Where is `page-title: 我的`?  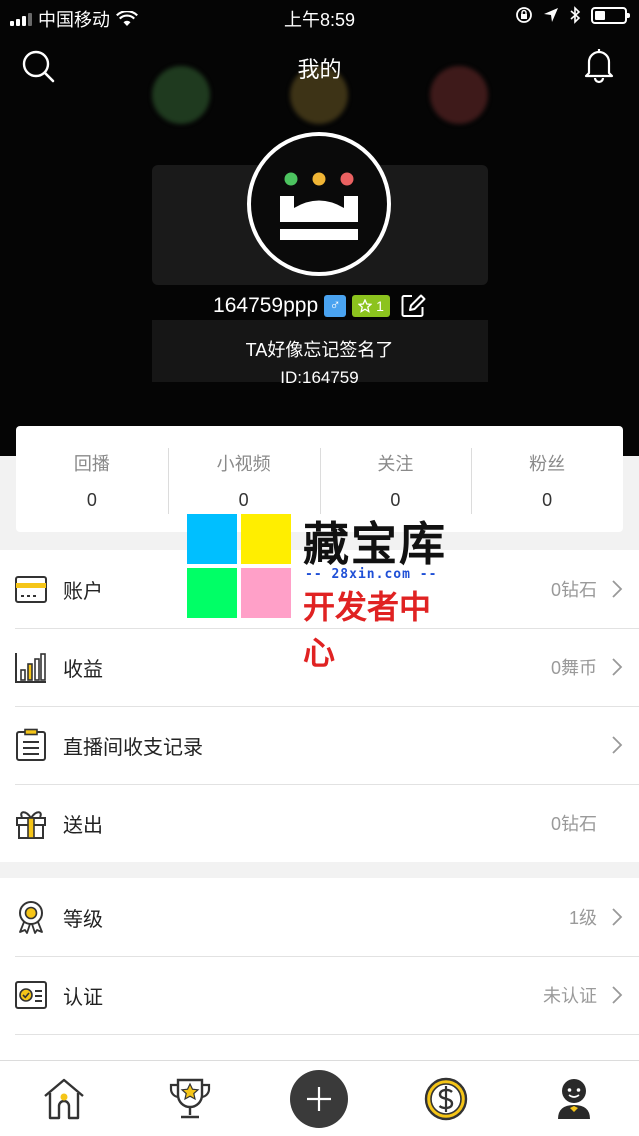 page-title: 我的 is located at coordinates (319, 69).